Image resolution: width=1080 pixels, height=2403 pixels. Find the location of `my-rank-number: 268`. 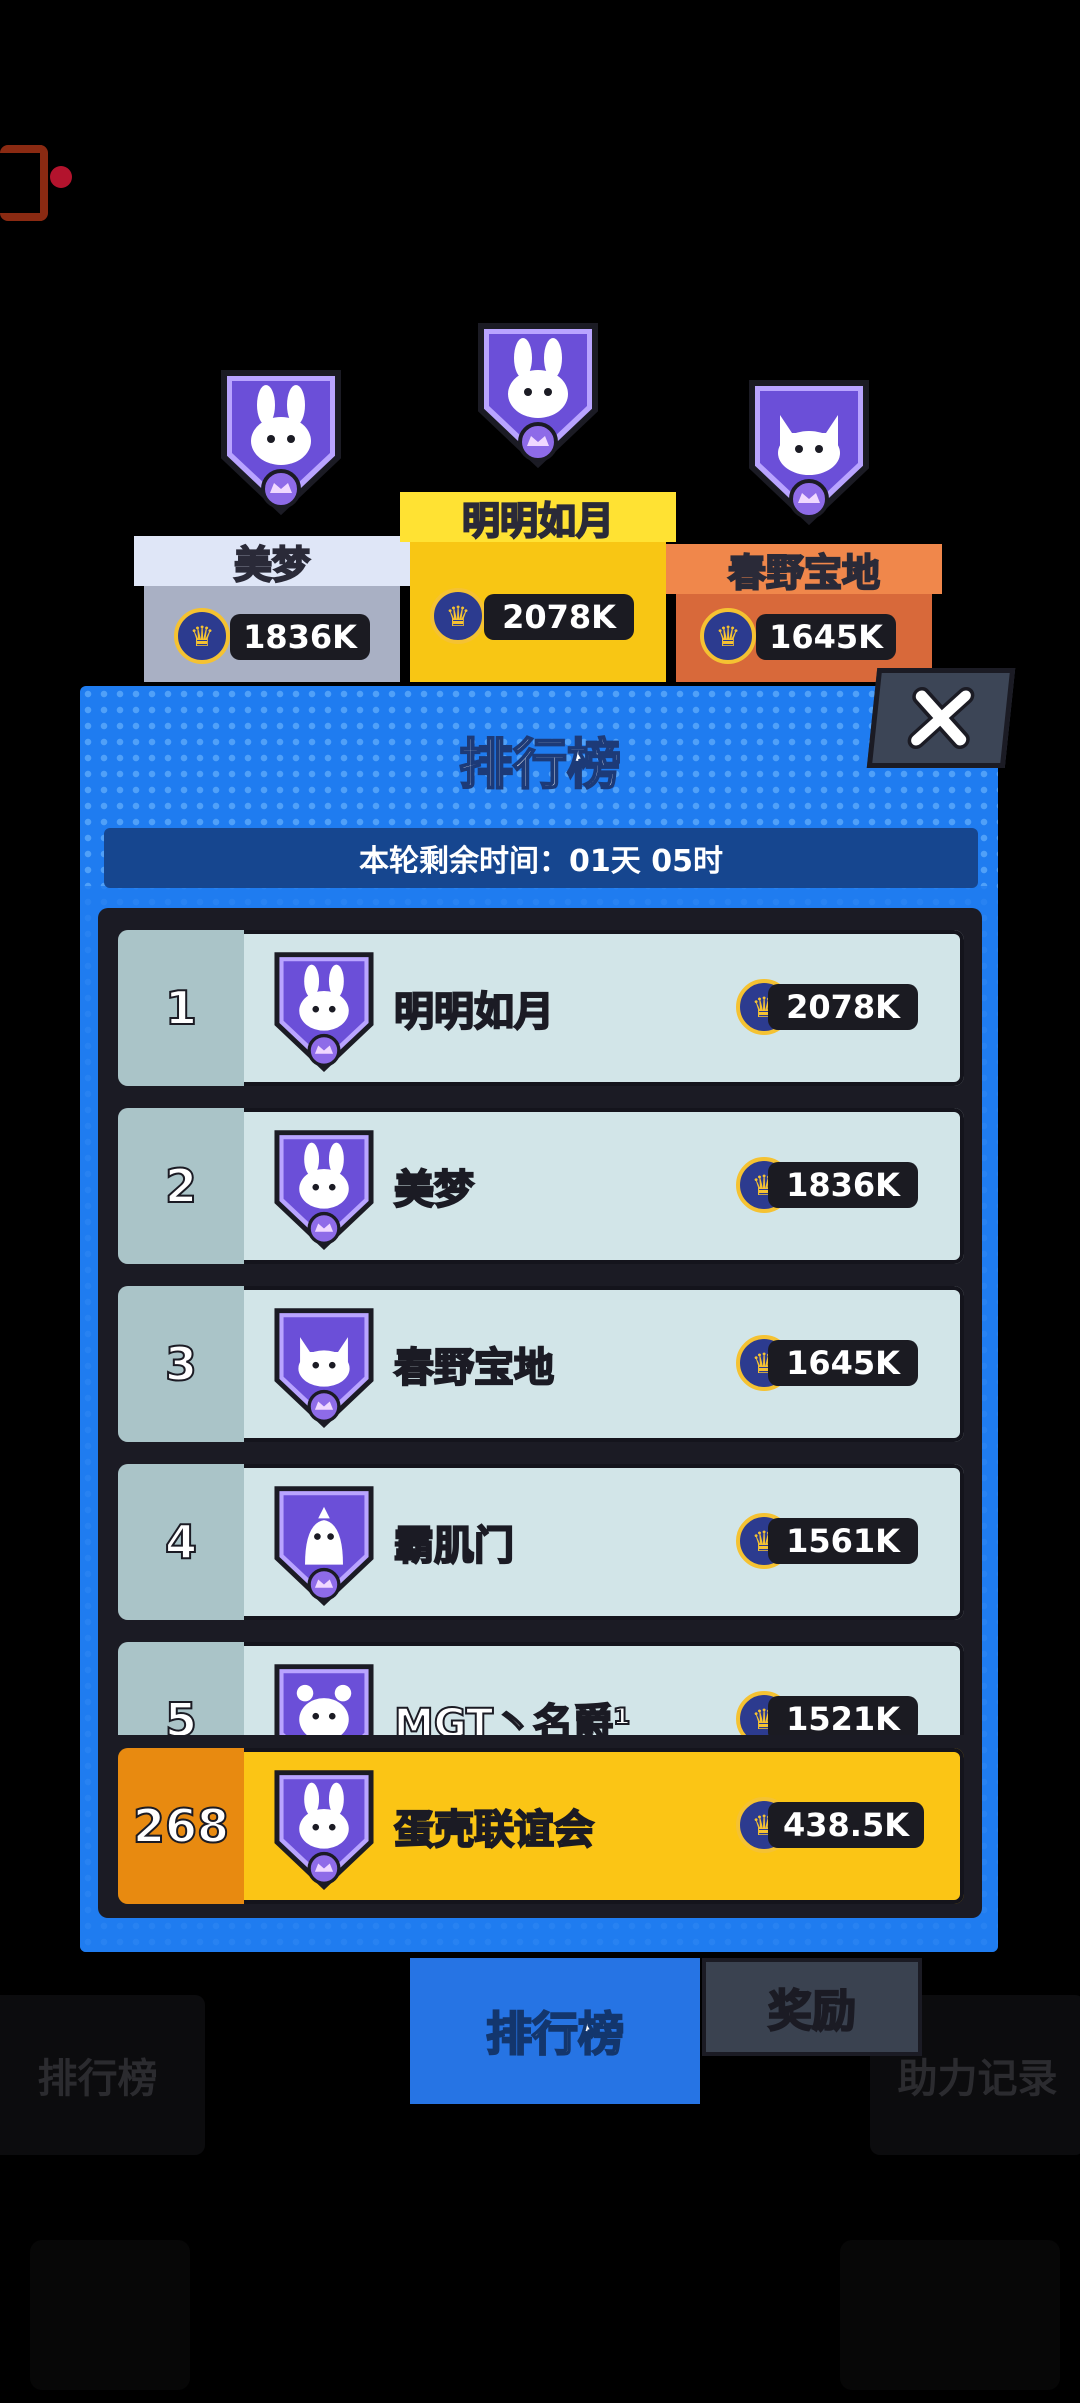

my-rank-number: 268 is located at coordinates (181, 1826).